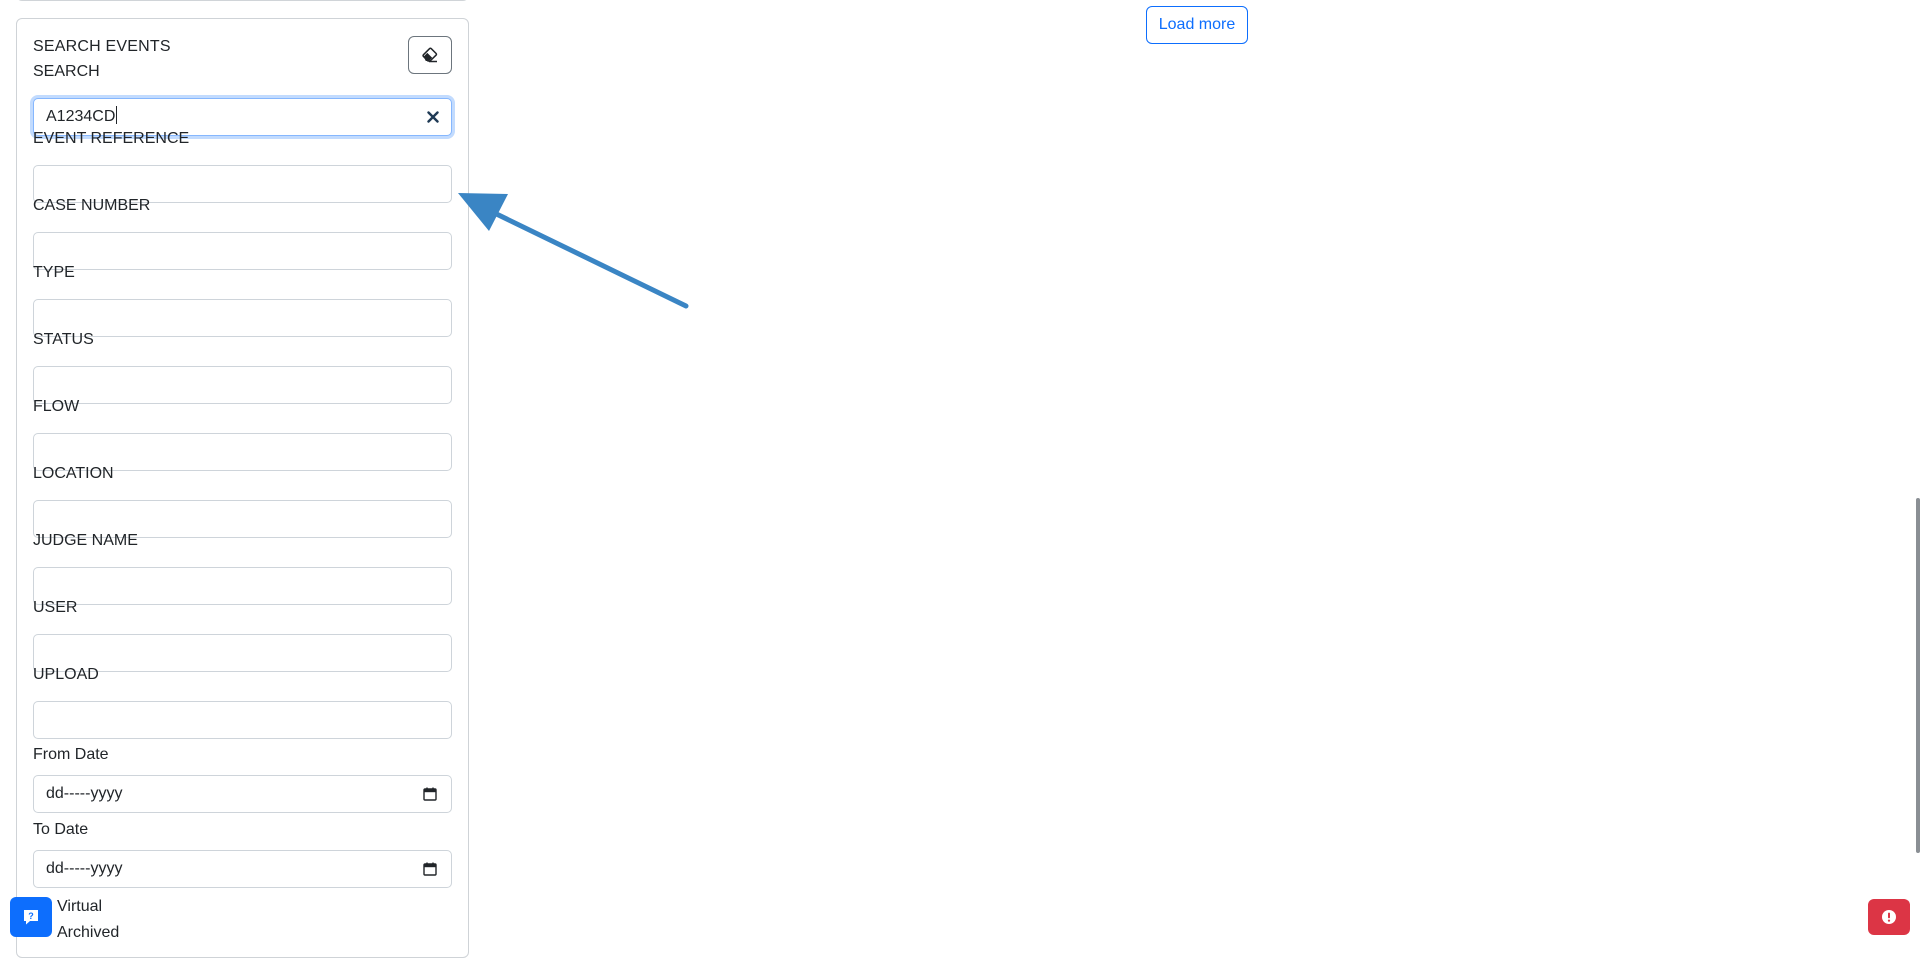 The image size is (1920, 958). Describe the element at coordinates (71, 754) in the screenshot. I see `from-date-label: From Date` at that location.